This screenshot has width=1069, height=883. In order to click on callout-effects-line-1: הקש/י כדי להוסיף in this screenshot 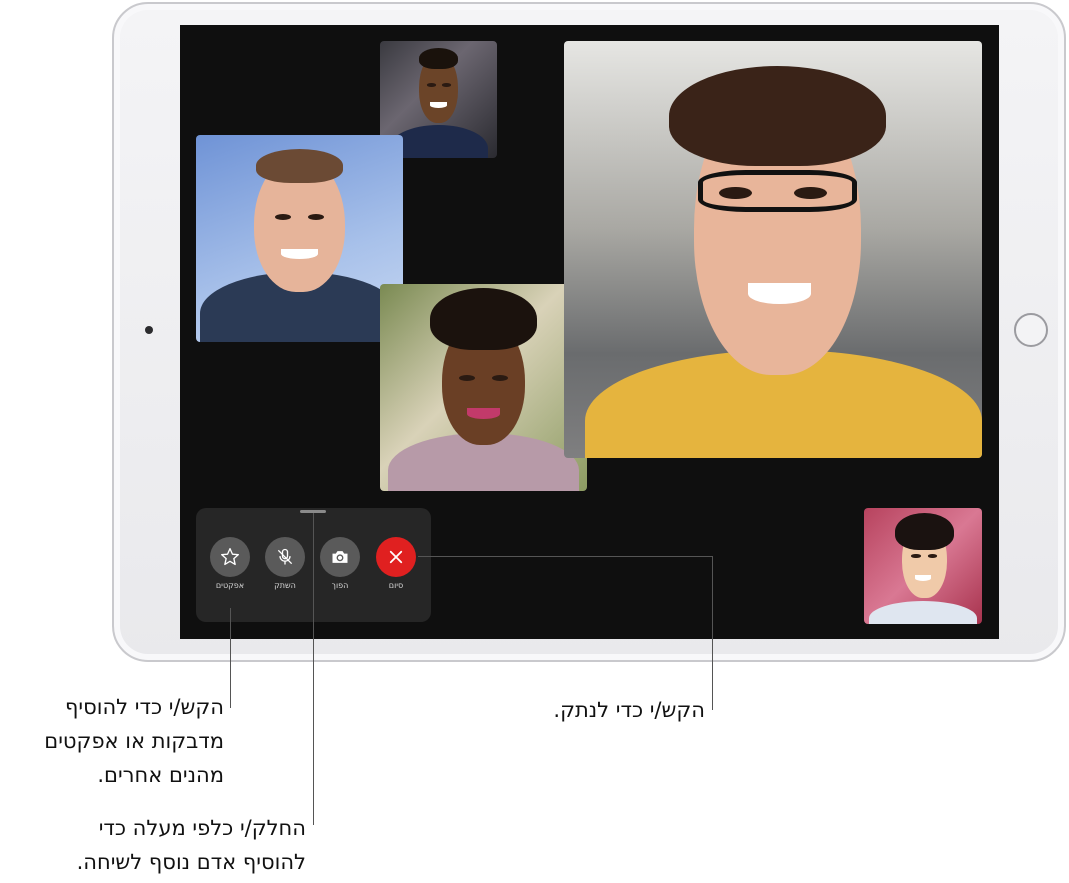, I will do `click(144, 707)`.